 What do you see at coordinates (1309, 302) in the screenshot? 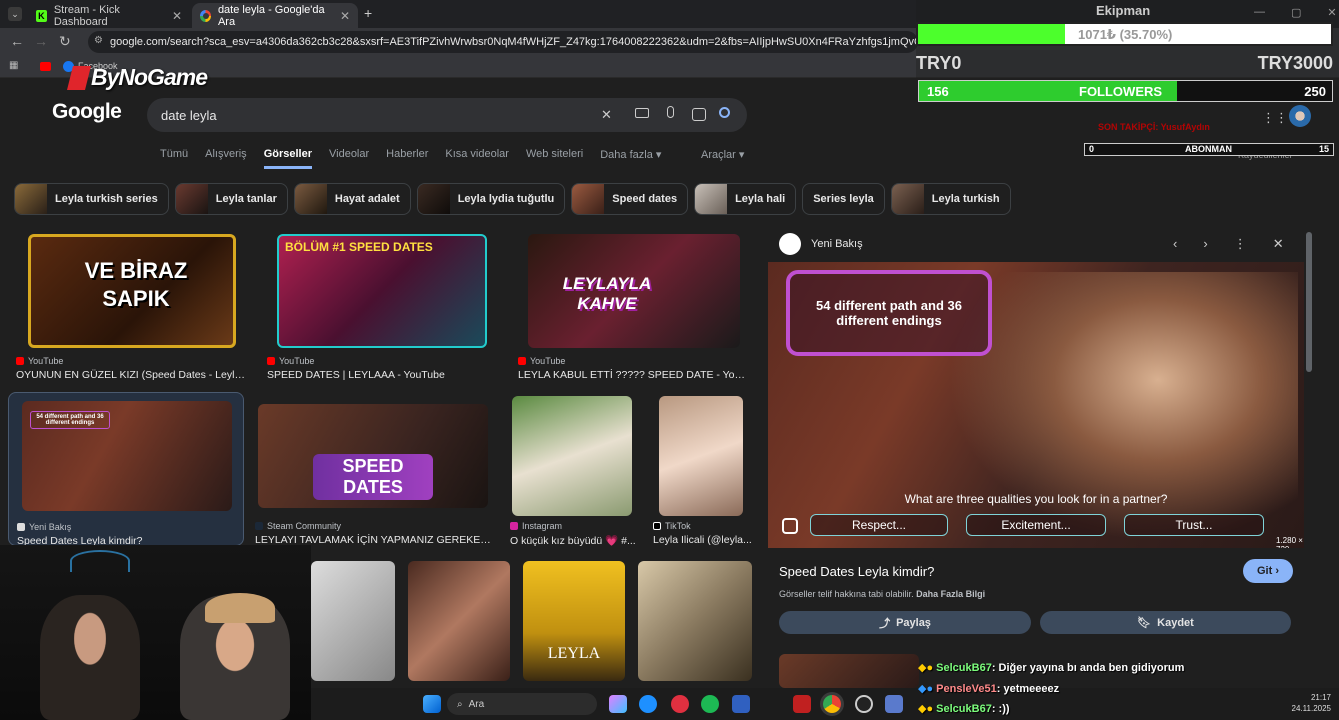
I see `scrollbar` at bounding box center [1309, 302].